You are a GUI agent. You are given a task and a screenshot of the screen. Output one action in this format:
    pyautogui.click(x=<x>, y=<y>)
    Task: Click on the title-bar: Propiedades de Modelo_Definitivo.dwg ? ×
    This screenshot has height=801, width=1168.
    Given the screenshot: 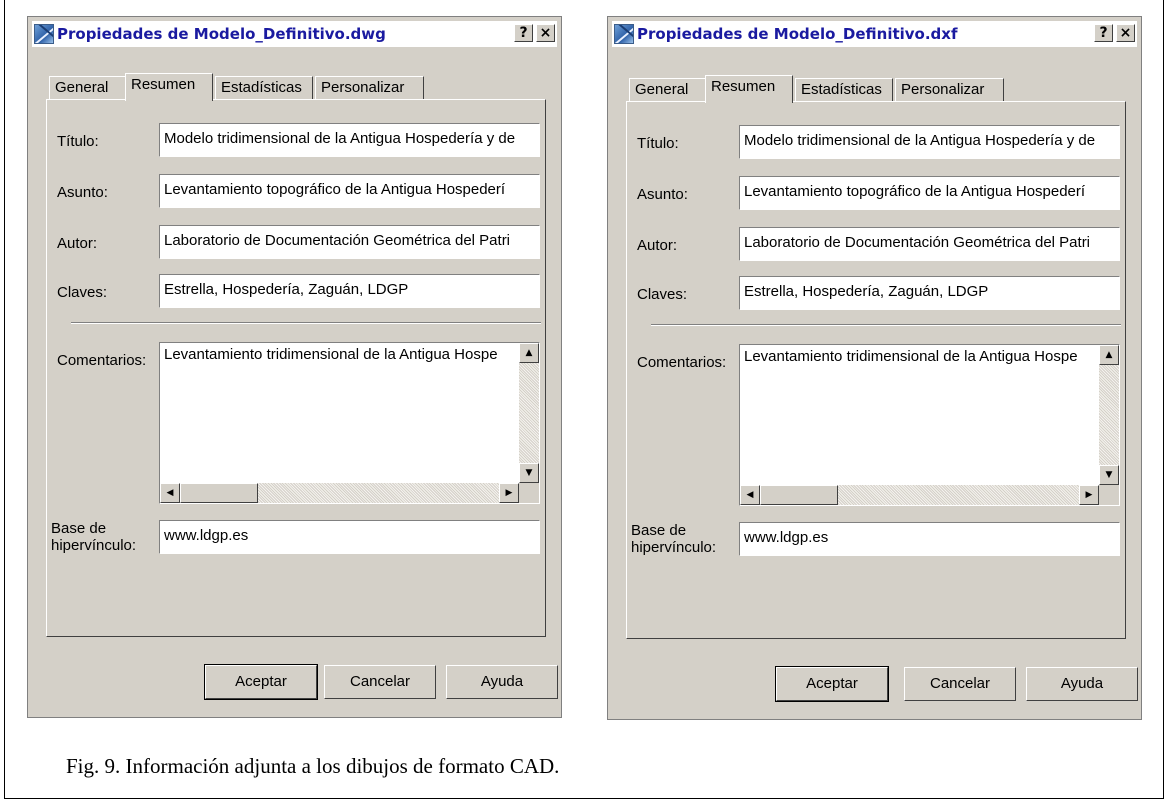 What is the action you would take?
    pyautogui.click(x=294, y=34)
    